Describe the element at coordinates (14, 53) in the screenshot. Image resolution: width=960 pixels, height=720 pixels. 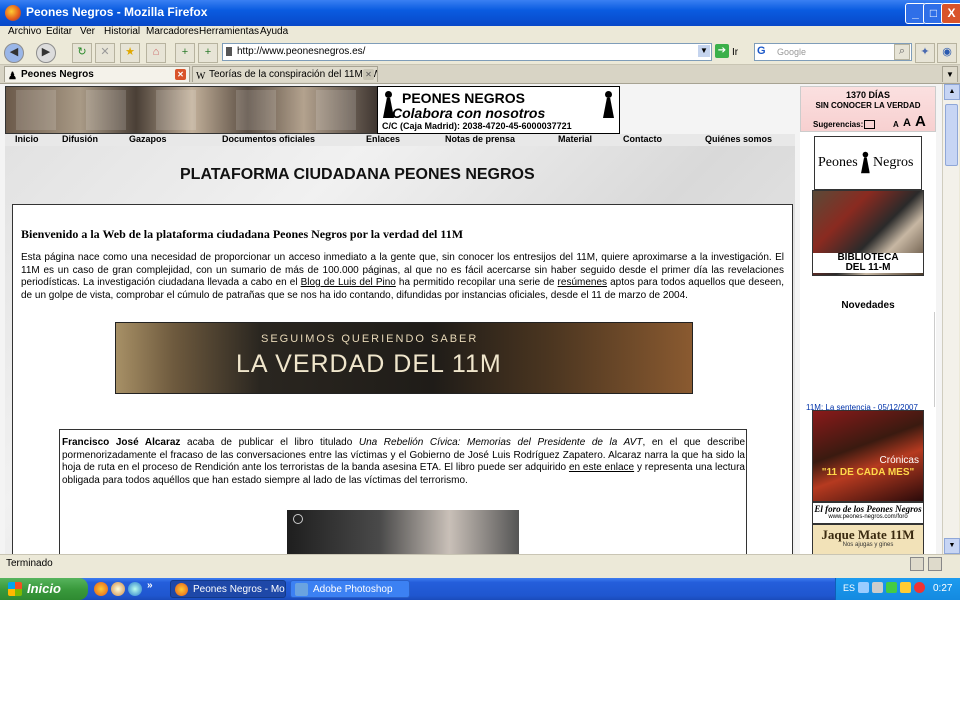
I see `back-arrow-icon: ◀` at that location.